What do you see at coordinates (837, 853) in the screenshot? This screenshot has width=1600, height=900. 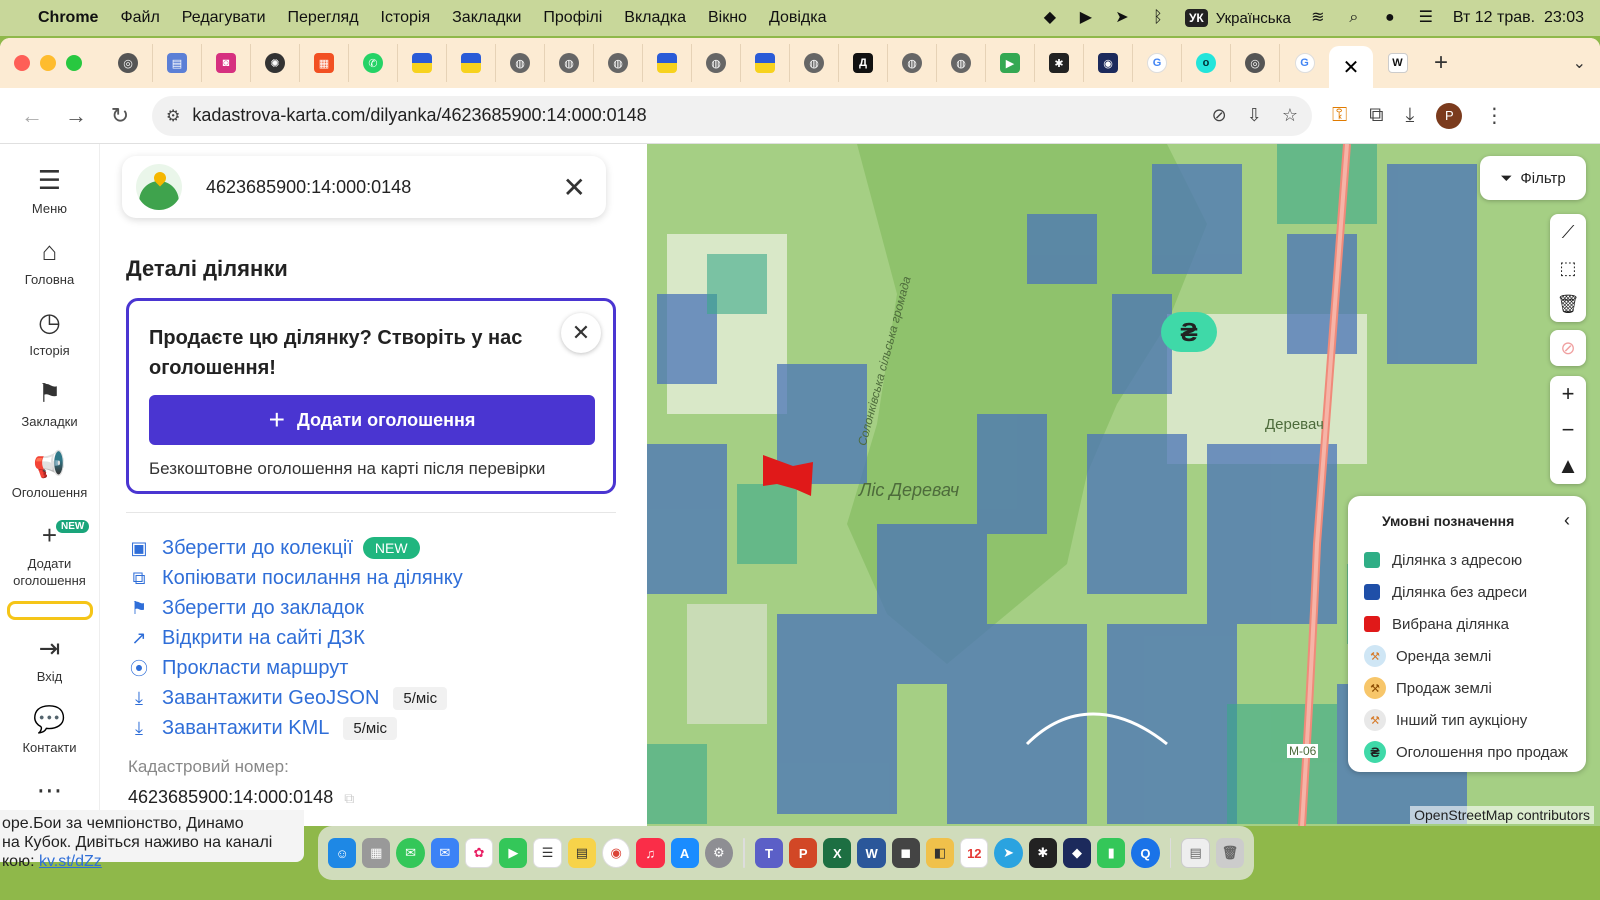 I see `excel-icon: X` at bounding box center [837, 853].